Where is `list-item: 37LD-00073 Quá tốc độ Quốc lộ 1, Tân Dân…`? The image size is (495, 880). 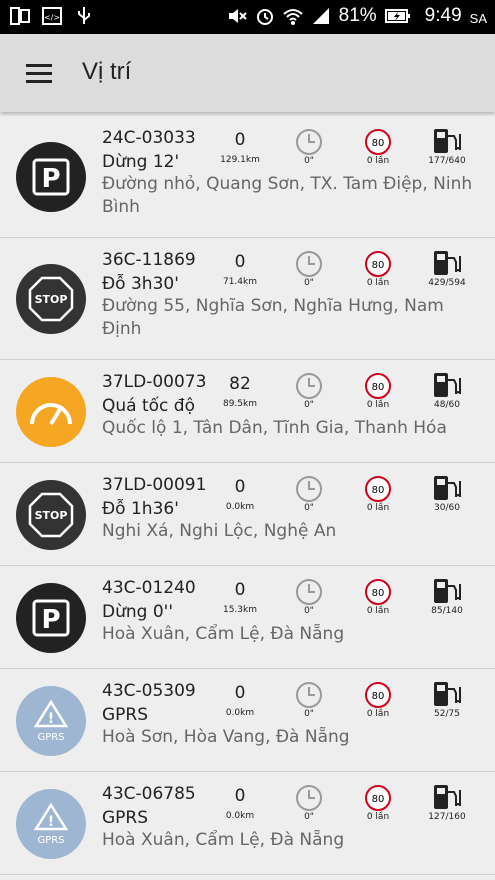 list-item: 37LD-00073 Quá tốc độ Quốc lộ 1, Tân Dân… is located at coordinates (247, 411).